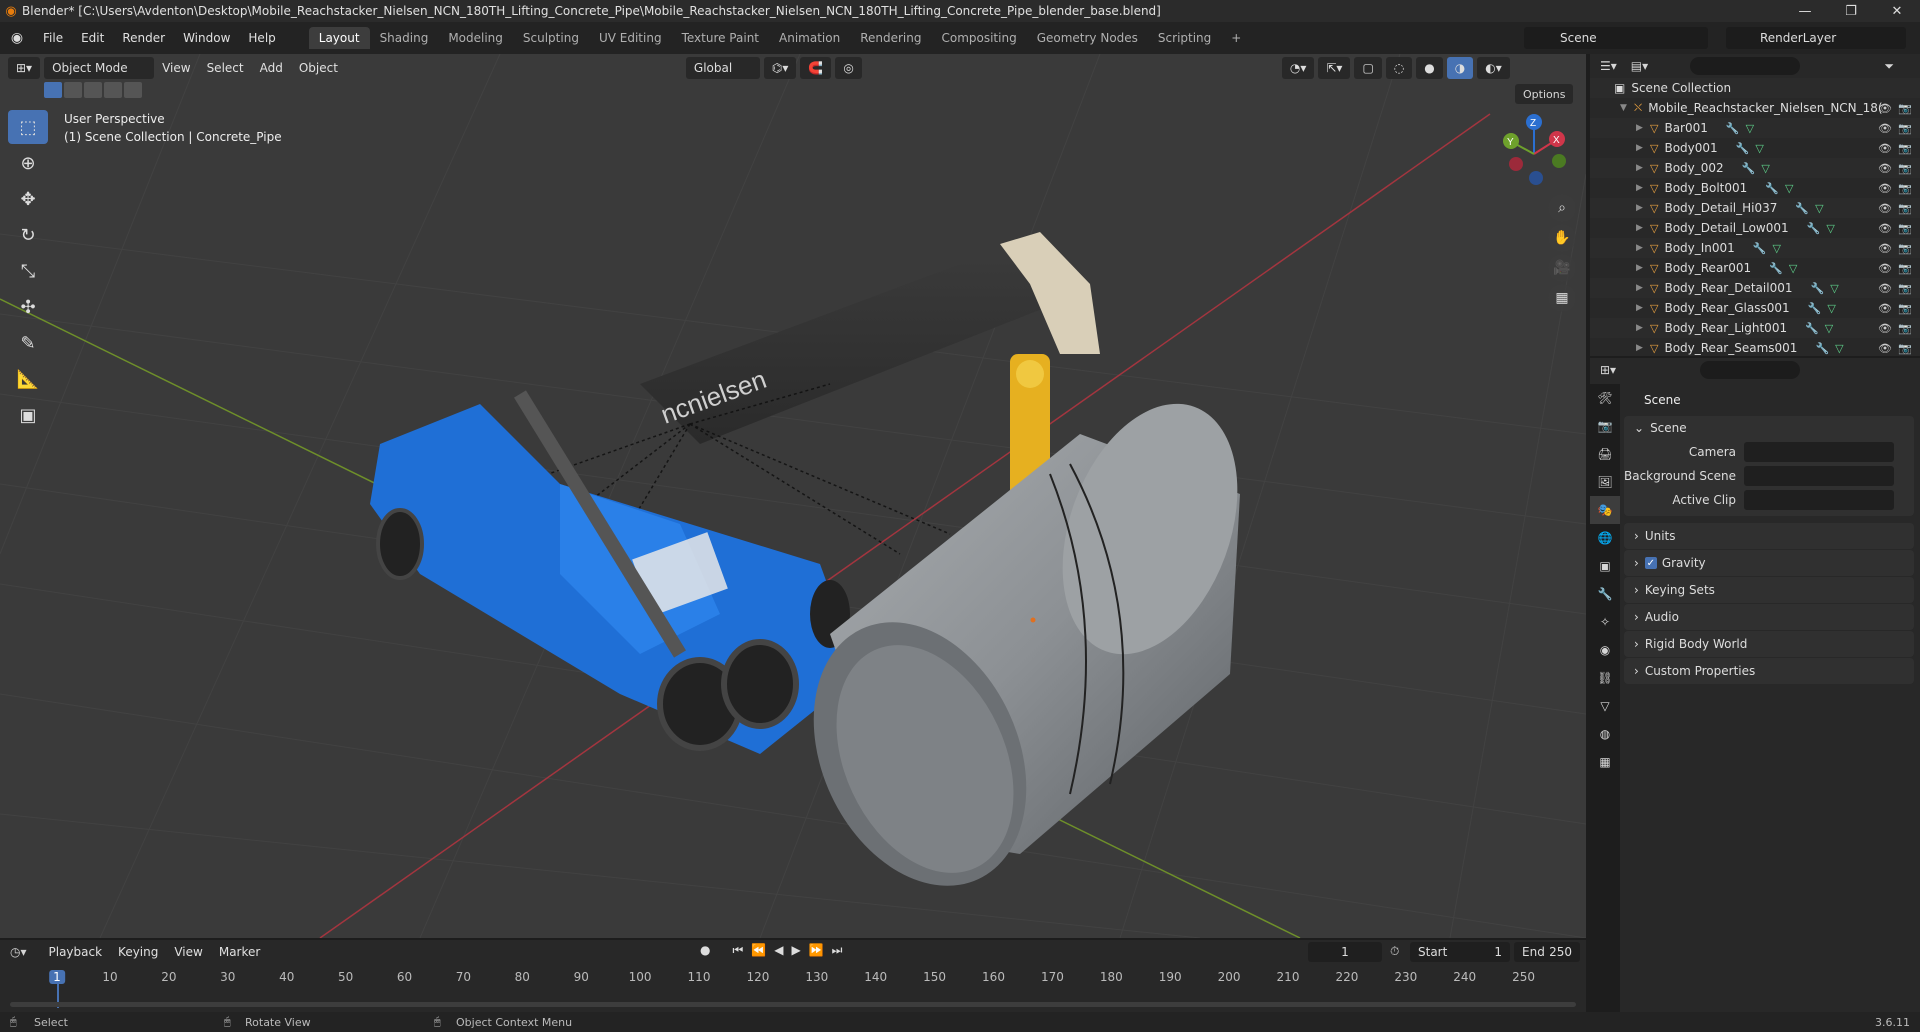 The width and height of the screenshot is (1920, 1032). Describe the element at coordinates (1627, 108) in the screenshot. I see `expand-arrow-icon: ▼` at that location.